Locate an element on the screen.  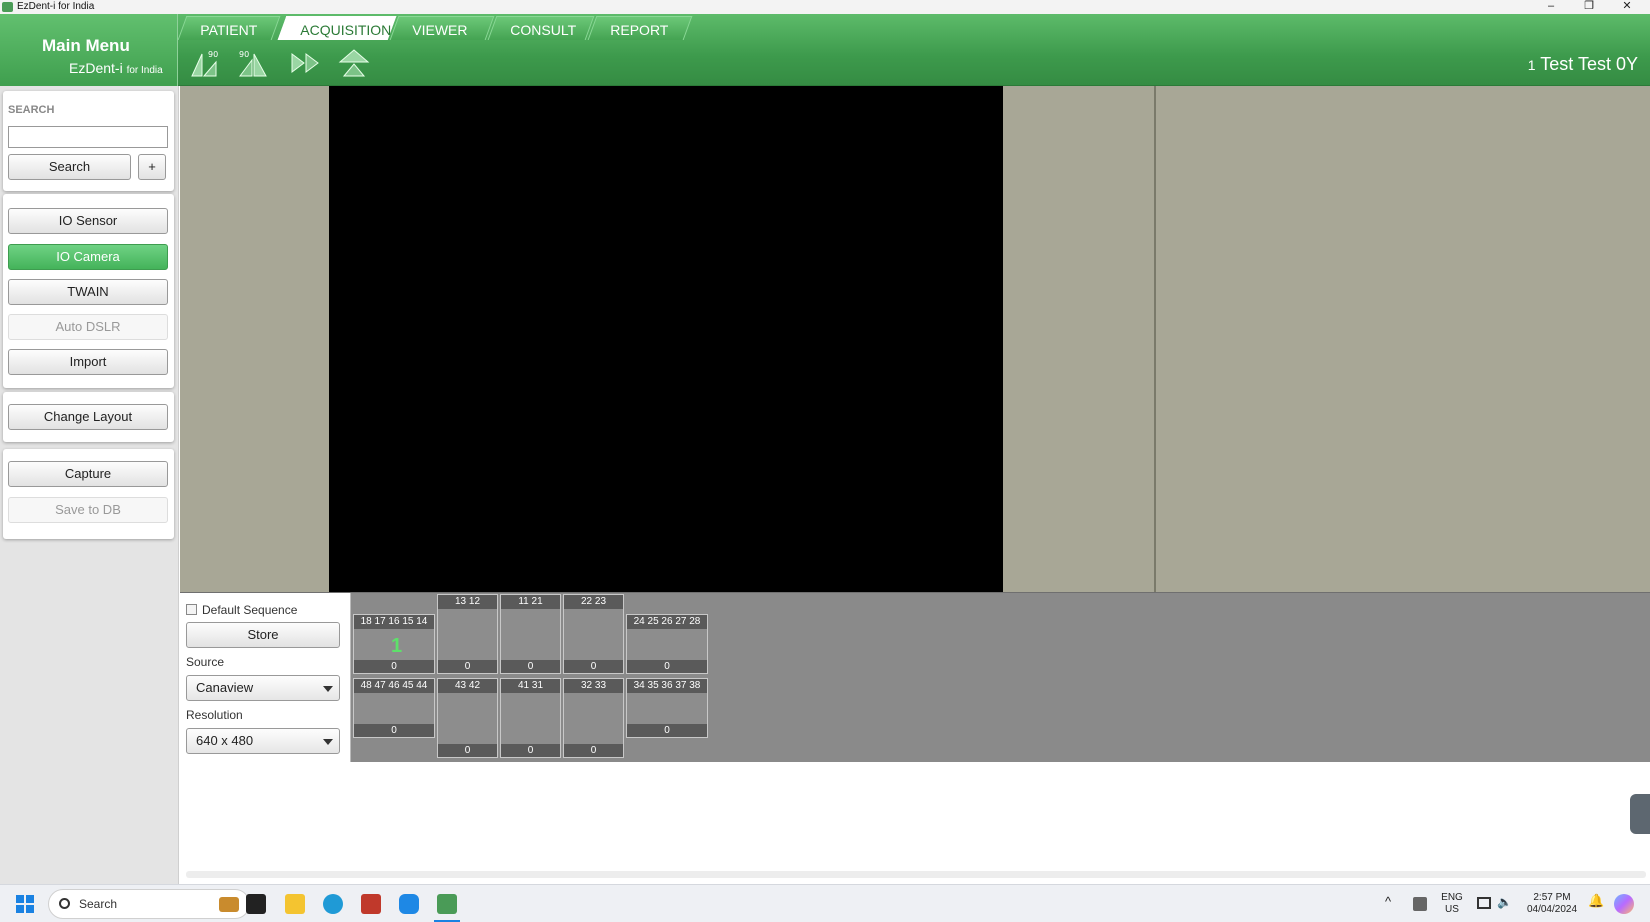
source-select: Canaview is located at coordinates (263, 688).